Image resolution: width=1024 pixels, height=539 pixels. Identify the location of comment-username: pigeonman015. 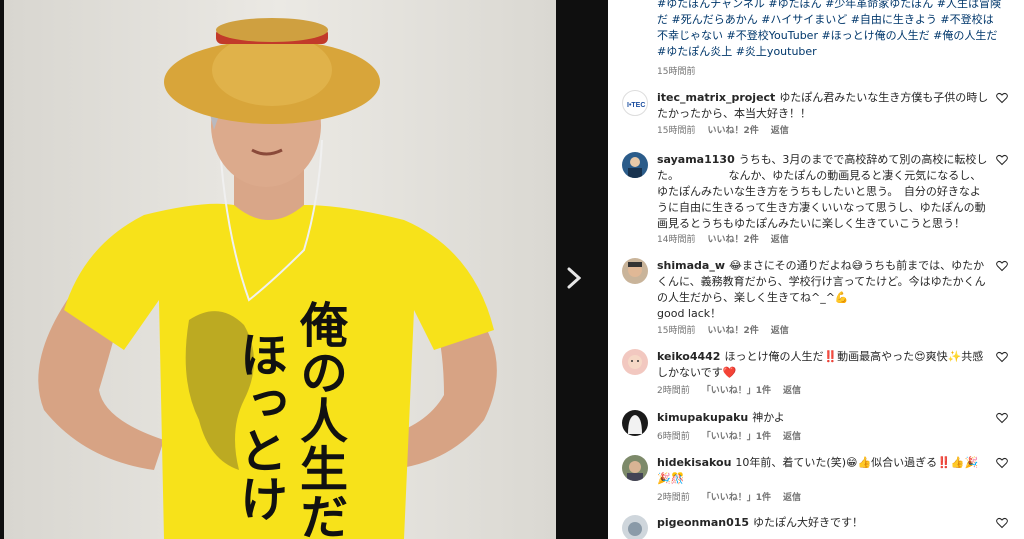
(703, 522).